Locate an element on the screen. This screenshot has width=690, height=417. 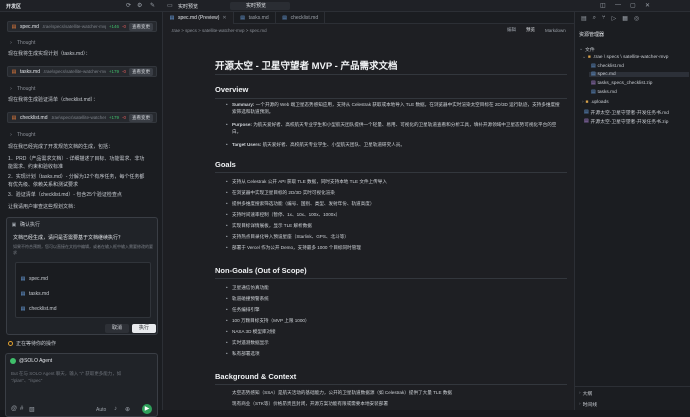
dialog-file-list: ▤ spec.md ▤ tasks.md ▤ checklist.md is located at coordinates (83, 290).